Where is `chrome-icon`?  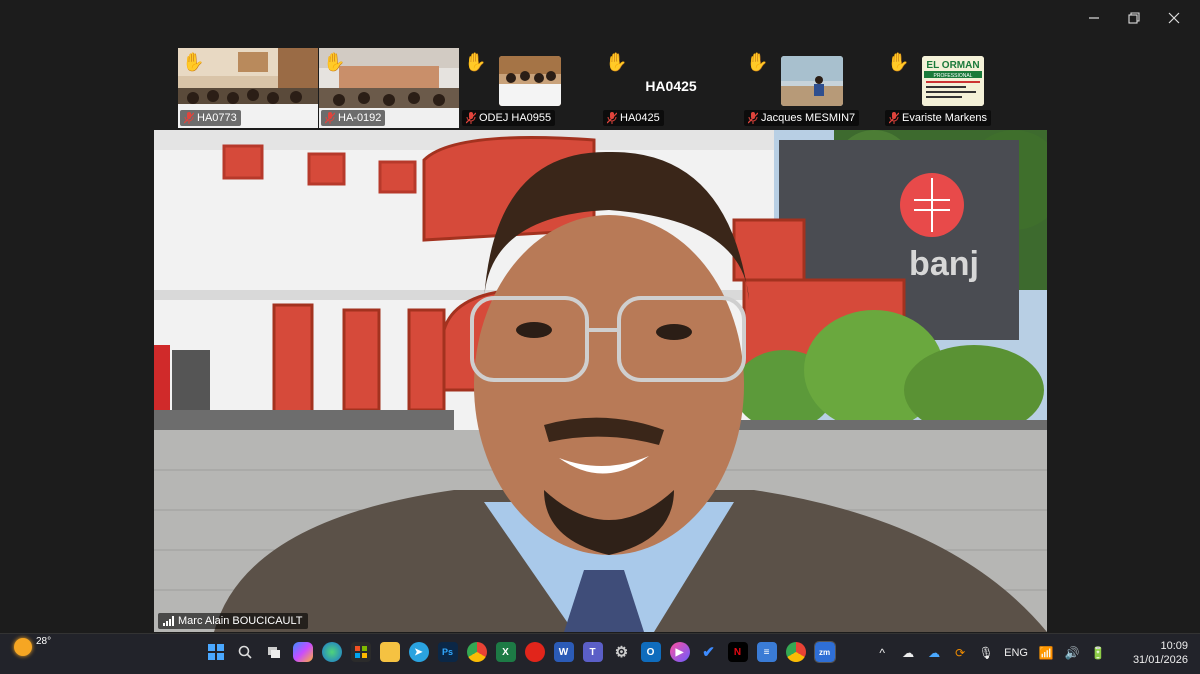 chrome-icon is located at coordinates (476, 652).